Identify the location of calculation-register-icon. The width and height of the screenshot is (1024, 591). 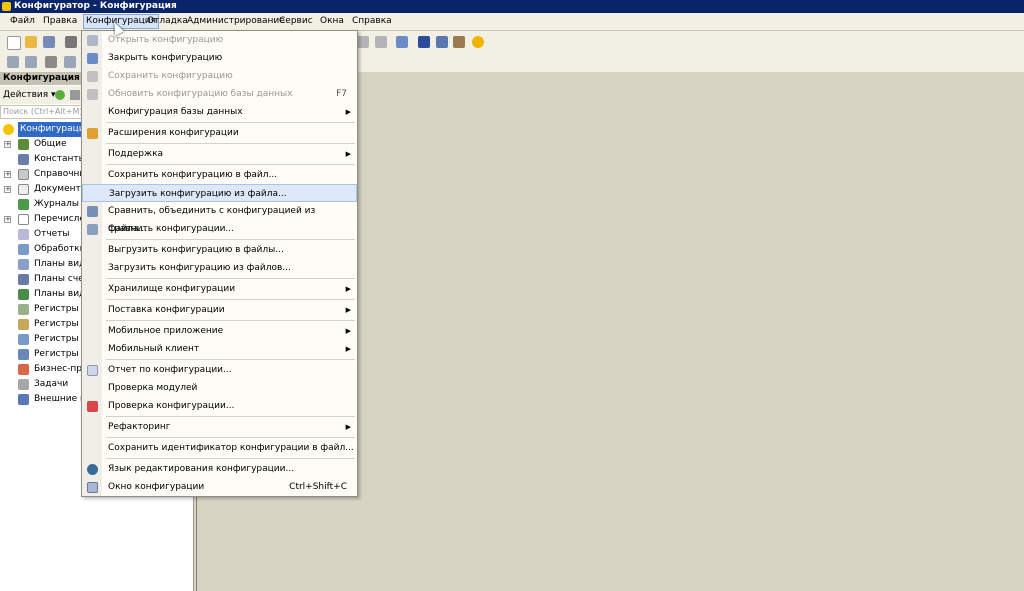
(23, 354).